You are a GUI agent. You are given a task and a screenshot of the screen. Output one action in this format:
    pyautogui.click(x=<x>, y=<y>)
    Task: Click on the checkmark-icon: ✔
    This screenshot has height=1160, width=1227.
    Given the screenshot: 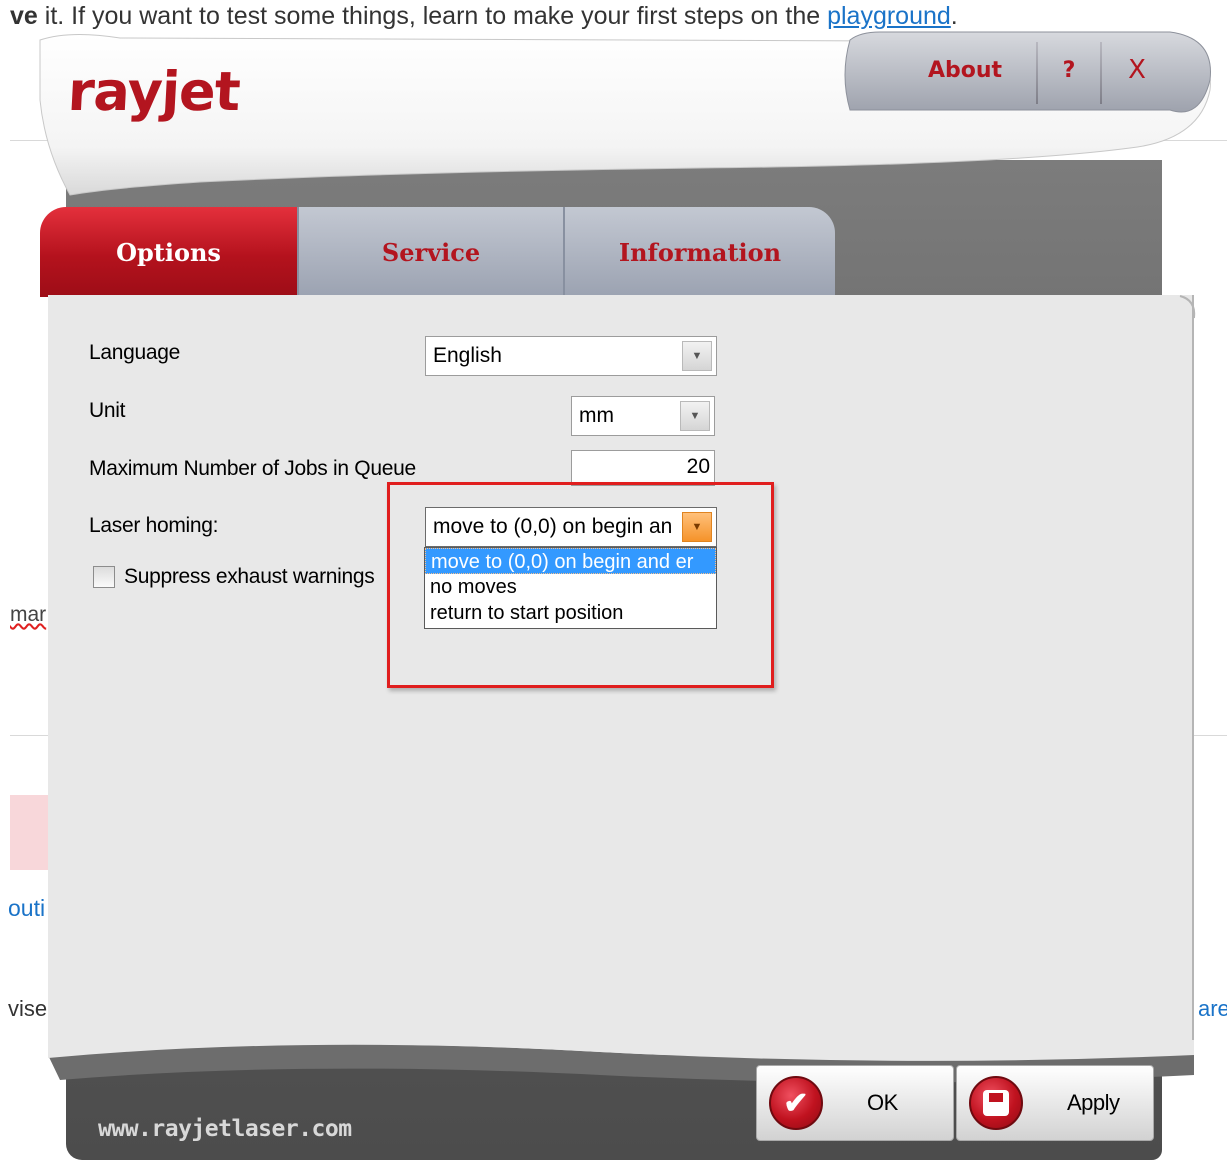 What is the action you would take?
    pyautogui.click(x=796, y=1103)
    